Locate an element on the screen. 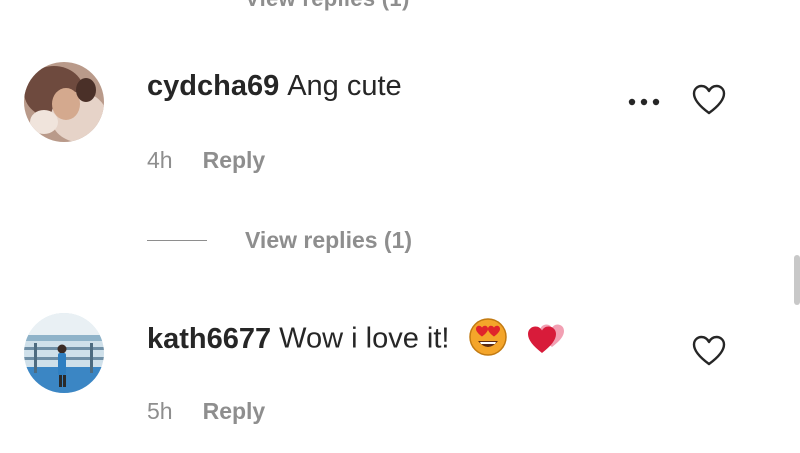 The width and height of the screenshot is (800, 453). comment-time: 4h is located at coordinates (160, 160).